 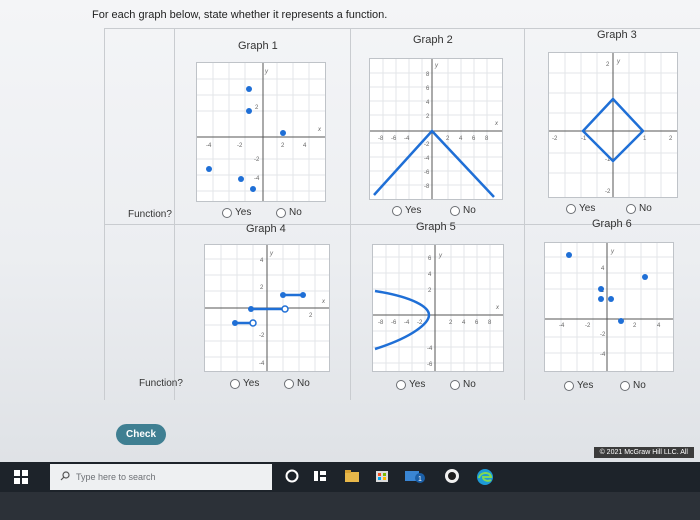 What do you see at coordinates (267, 308) in the screenshot?
I see `graph-4-plot: 4 2 2 -2 -4 y x` at bounding box center [267, 308].